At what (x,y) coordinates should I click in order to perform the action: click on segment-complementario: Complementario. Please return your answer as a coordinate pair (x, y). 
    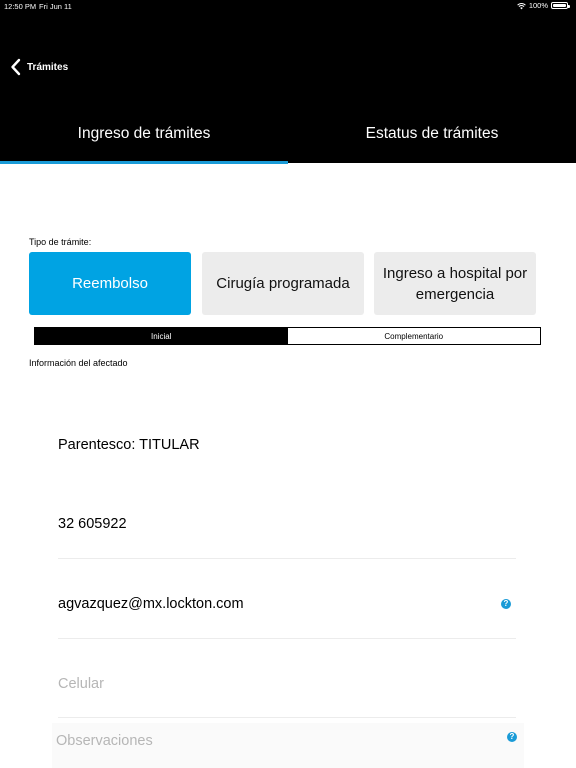
    Looking at the image, I should click on (413, 336).